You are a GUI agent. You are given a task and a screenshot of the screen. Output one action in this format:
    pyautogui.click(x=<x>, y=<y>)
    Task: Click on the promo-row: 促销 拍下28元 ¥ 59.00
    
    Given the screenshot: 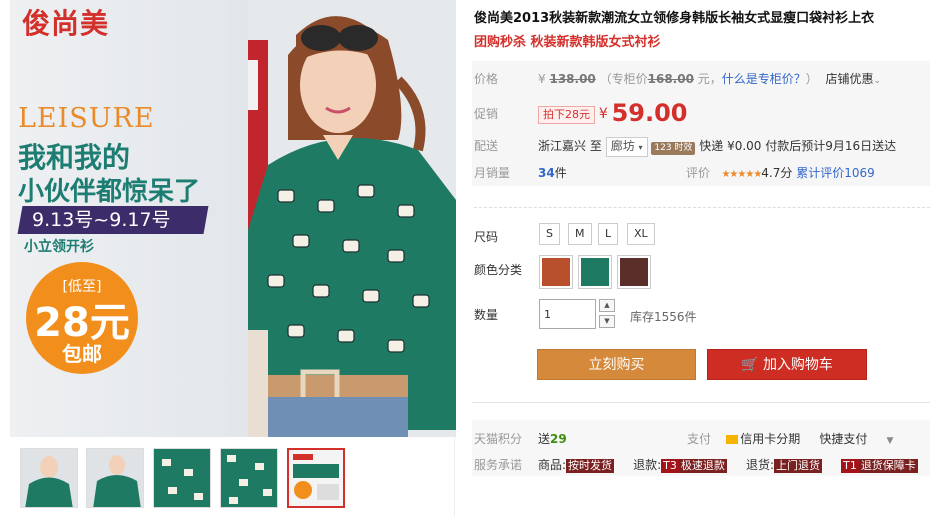 What is the action you would take?
    pyautogui.click(x=581, y=113)
    